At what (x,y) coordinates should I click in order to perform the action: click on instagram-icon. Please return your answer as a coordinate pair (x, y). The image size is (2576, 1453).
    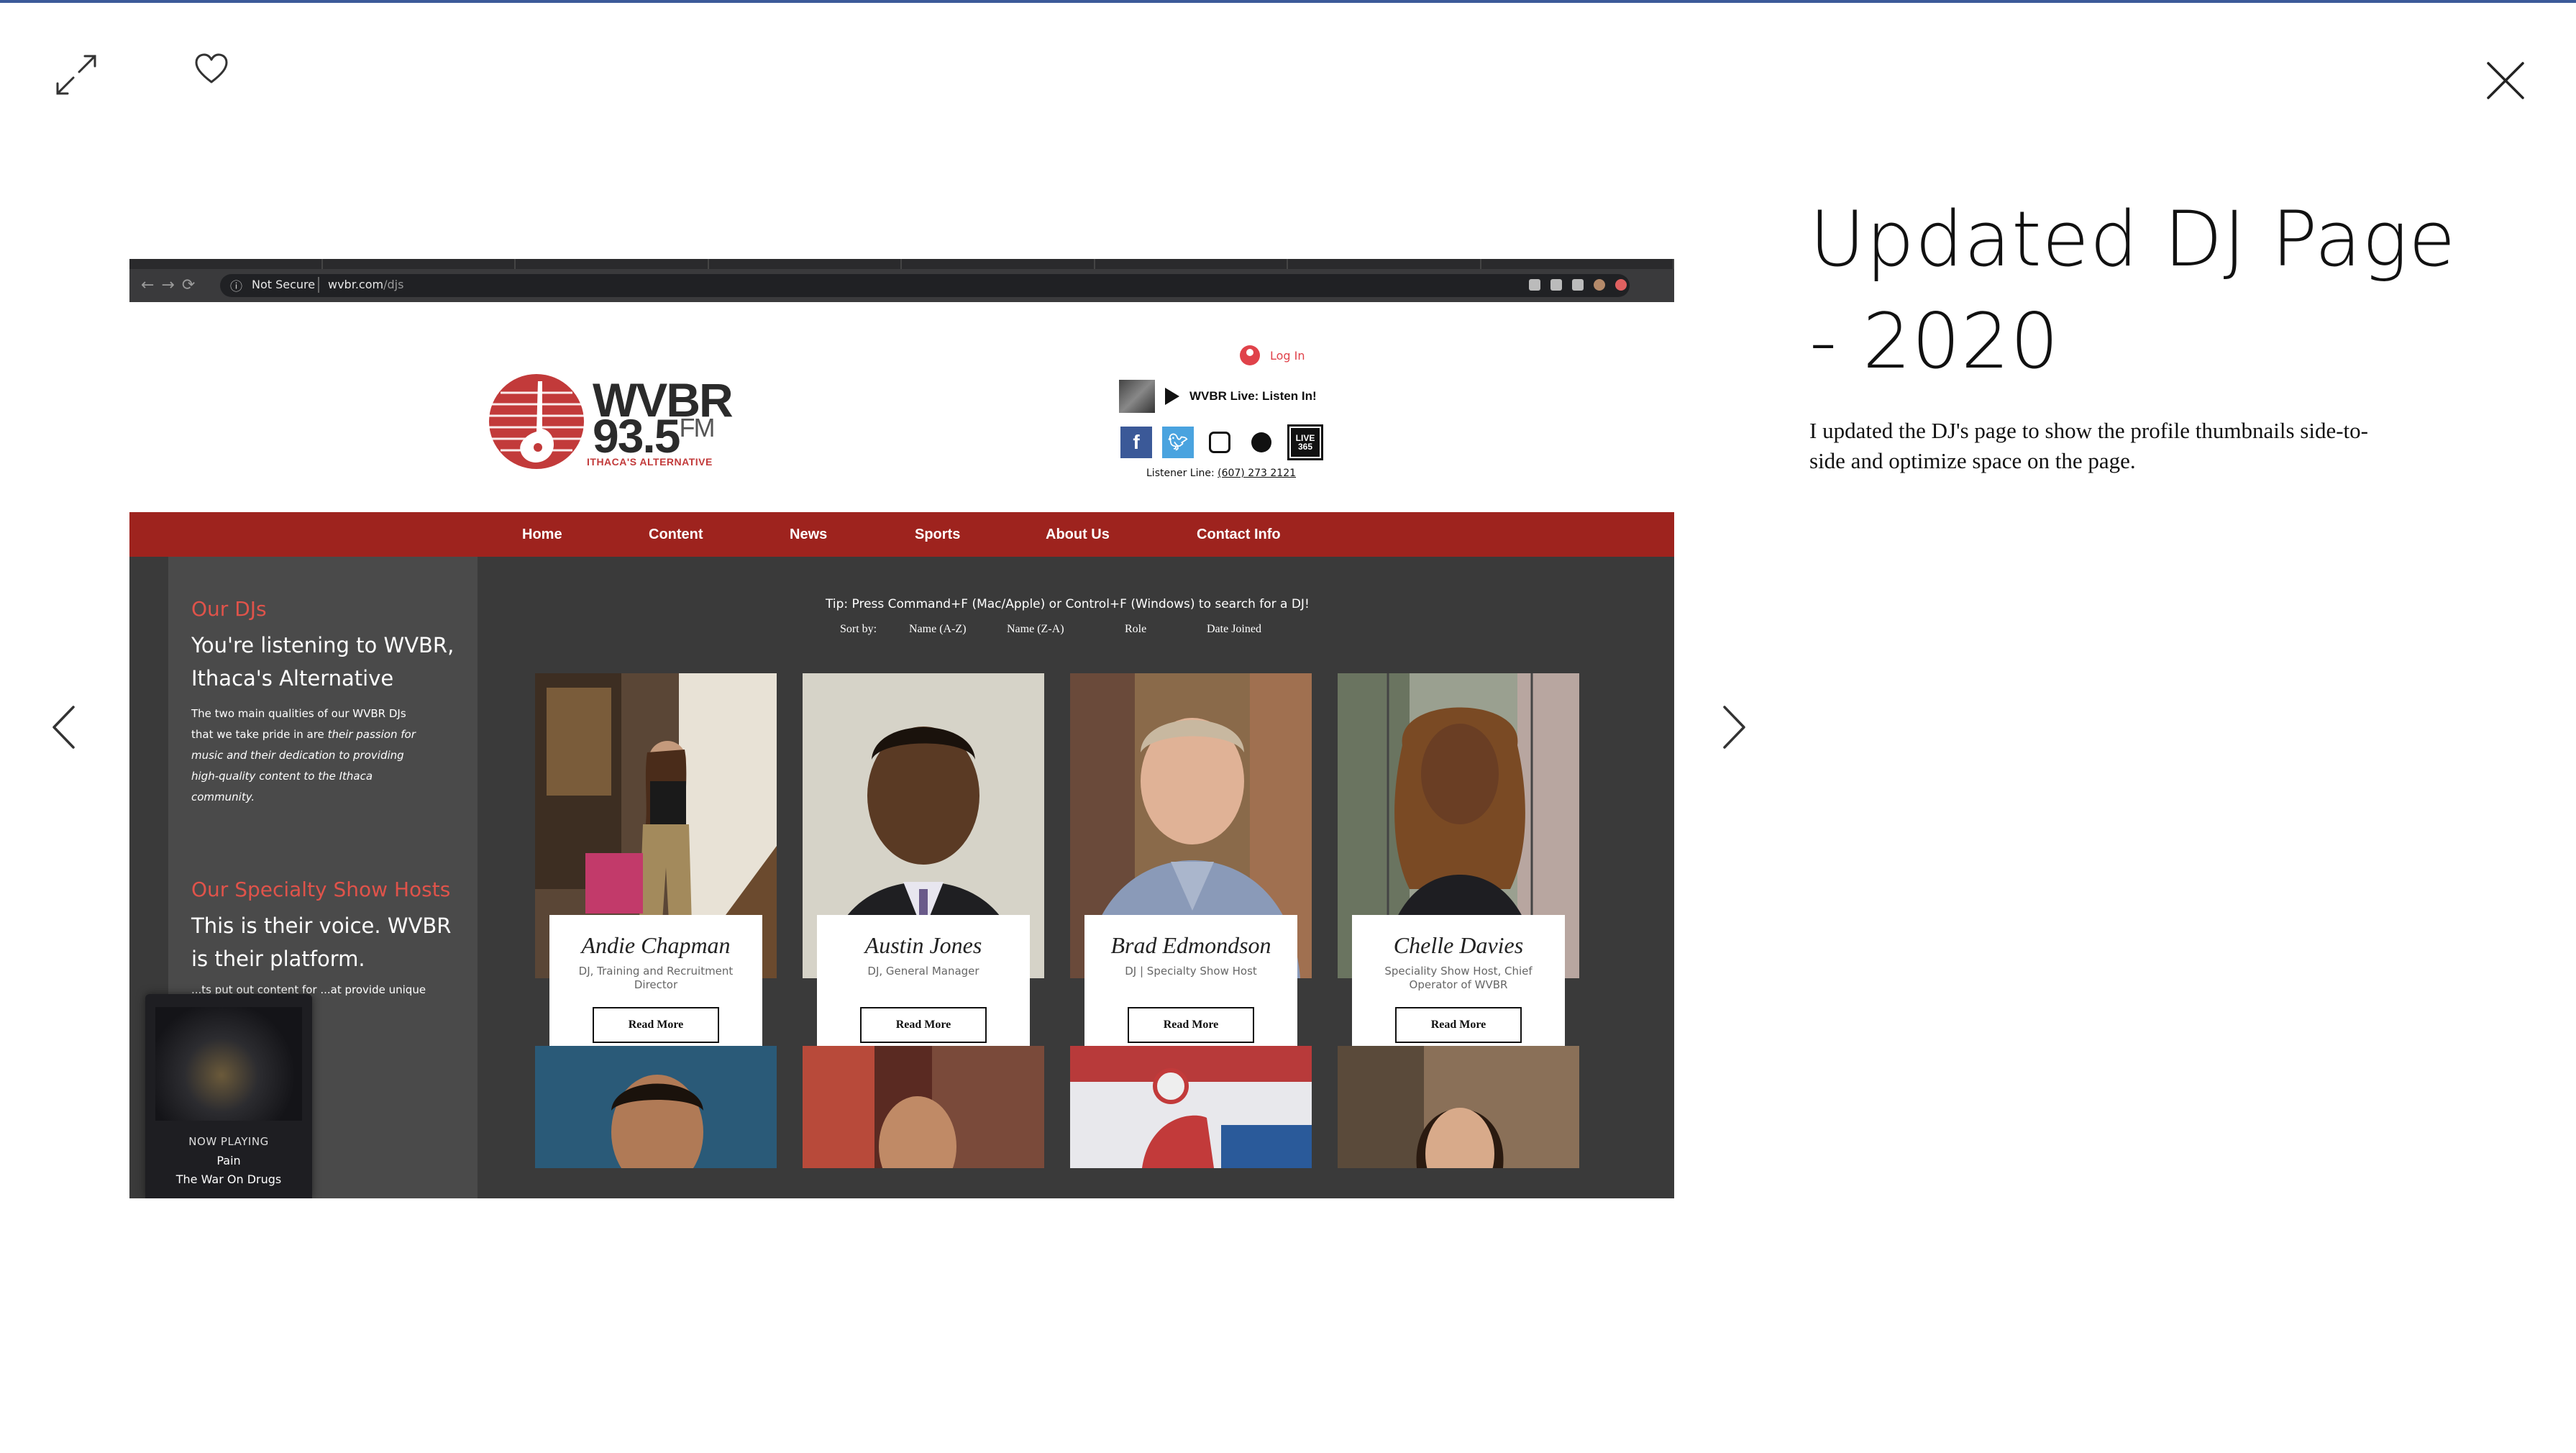
    Looking at the image, I should click on (1220, 442).